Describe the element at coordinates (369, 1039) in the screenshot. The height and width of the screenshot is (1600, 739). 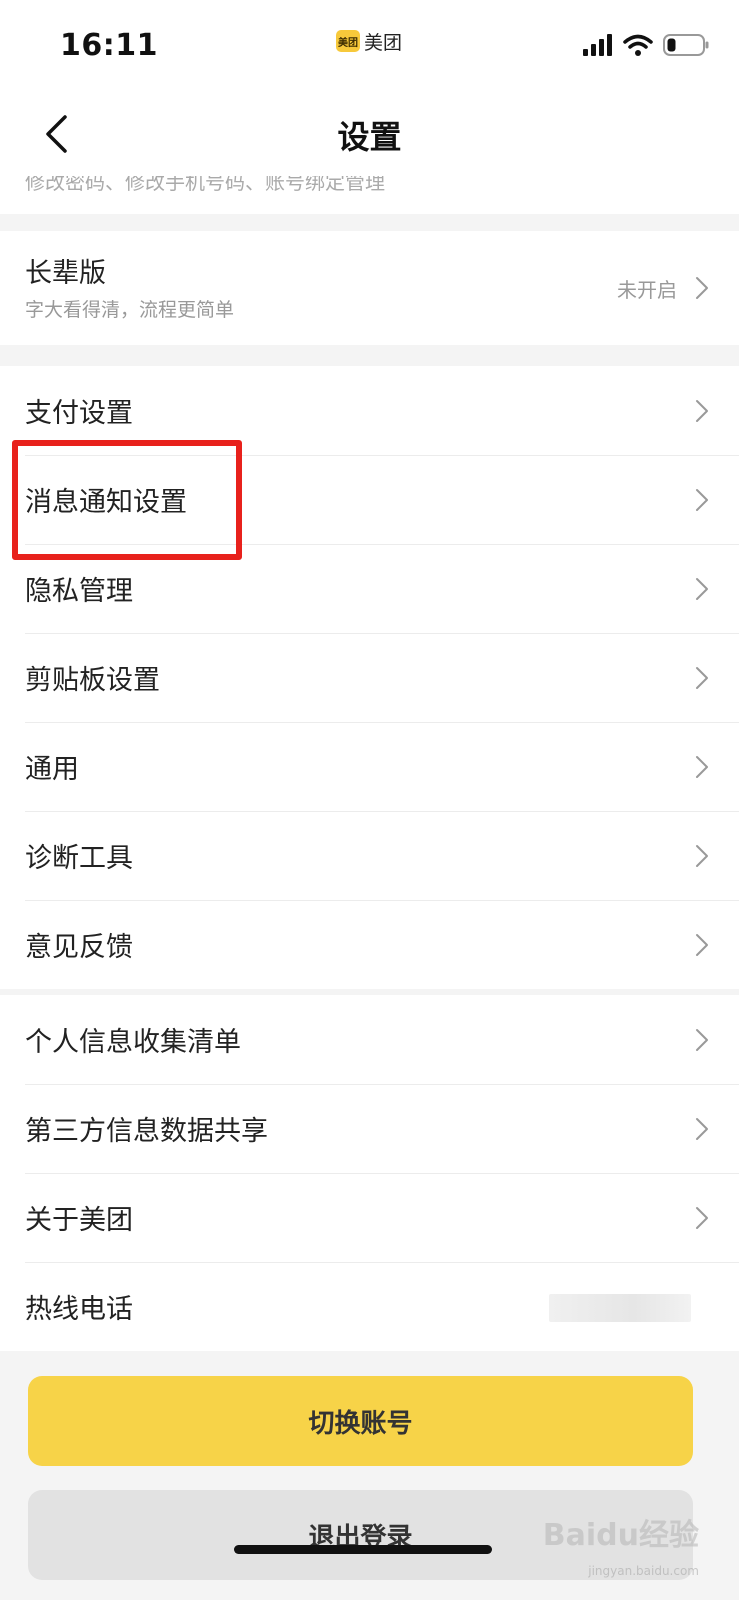
I see `info-item-personal-data-list: 个人信息收集清单` at that location.